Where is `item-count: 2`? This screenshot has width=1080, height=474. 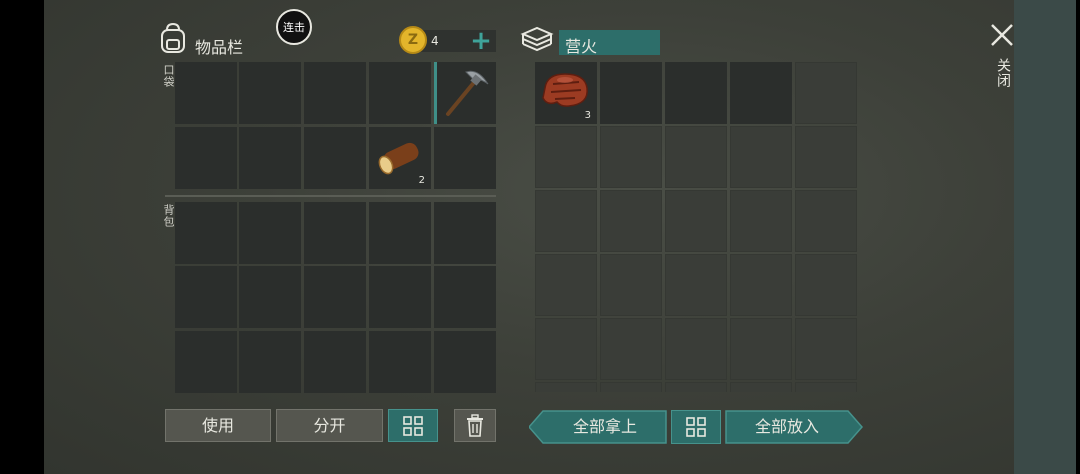
item-count: 2 is located at coordinates (421, 180).